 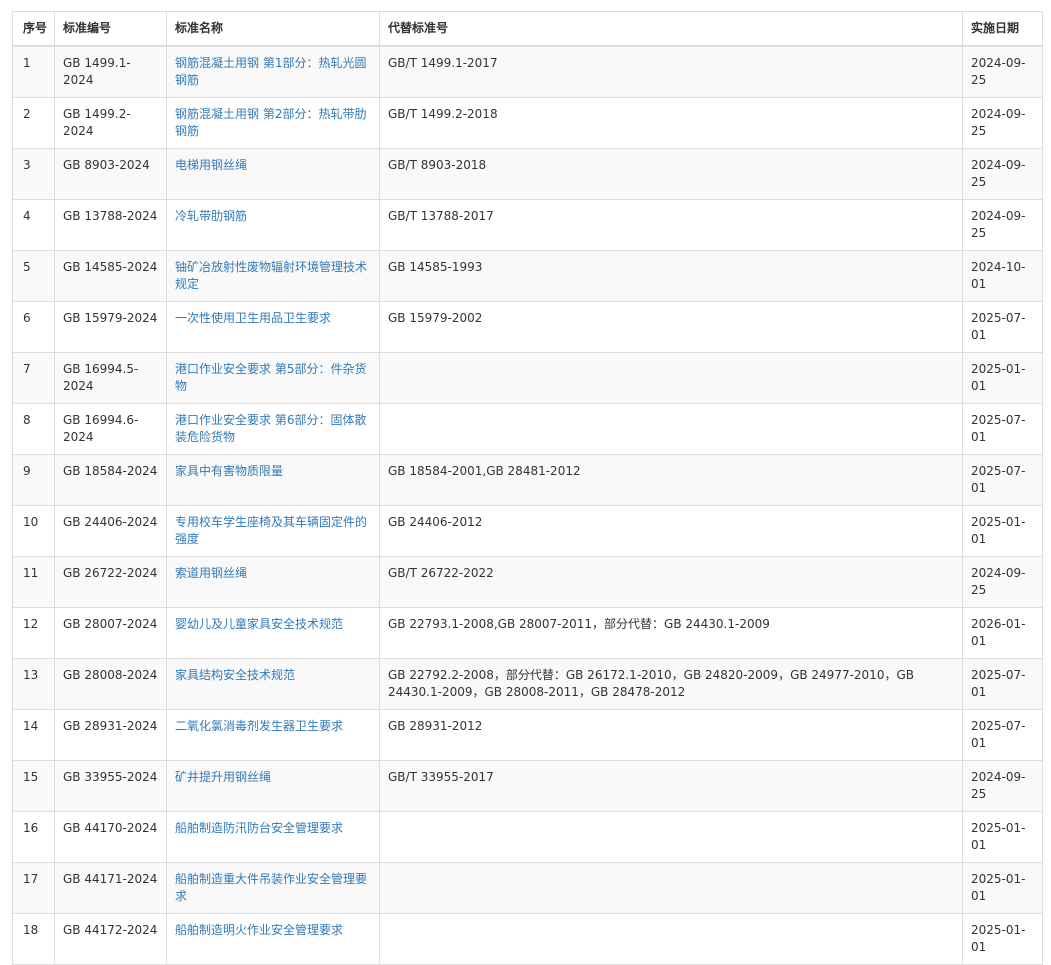 What do you see at coordinates (110, 531) in the screenshot?
I see `standard-code: GB 24406-2024` at bounding box center [110, 531].